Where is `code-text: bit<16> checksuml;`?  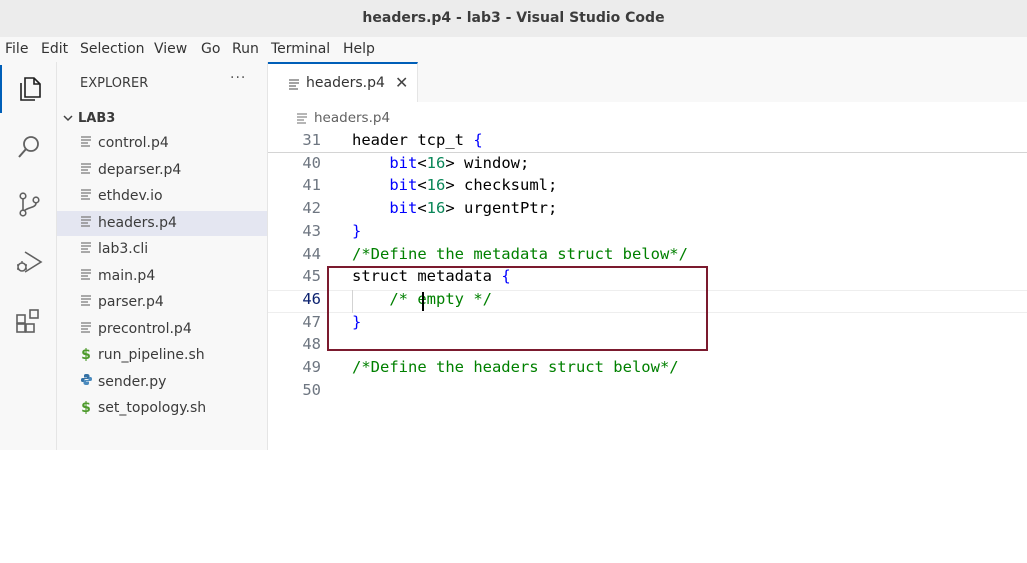
code-text: bit<16> checksuml; is located at coordinates (454, 185).